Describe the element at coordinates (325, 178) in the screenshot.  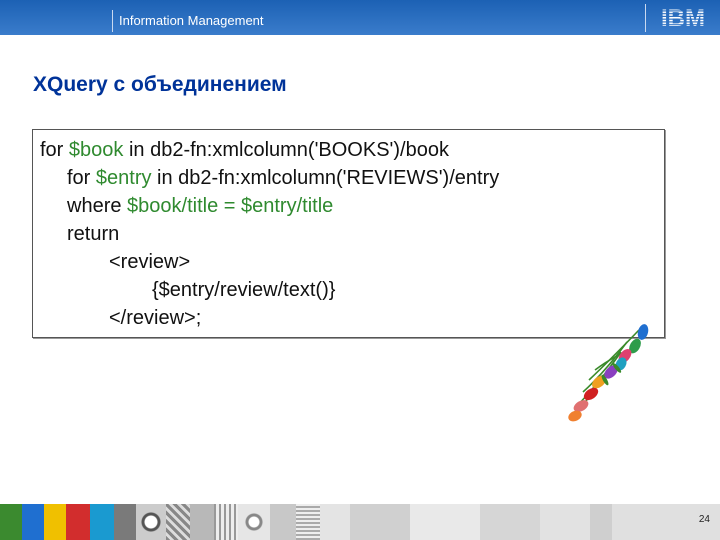
I see `code-text: in db2-fn:xmlcolumn('REVIEWS')/entry` at that location.